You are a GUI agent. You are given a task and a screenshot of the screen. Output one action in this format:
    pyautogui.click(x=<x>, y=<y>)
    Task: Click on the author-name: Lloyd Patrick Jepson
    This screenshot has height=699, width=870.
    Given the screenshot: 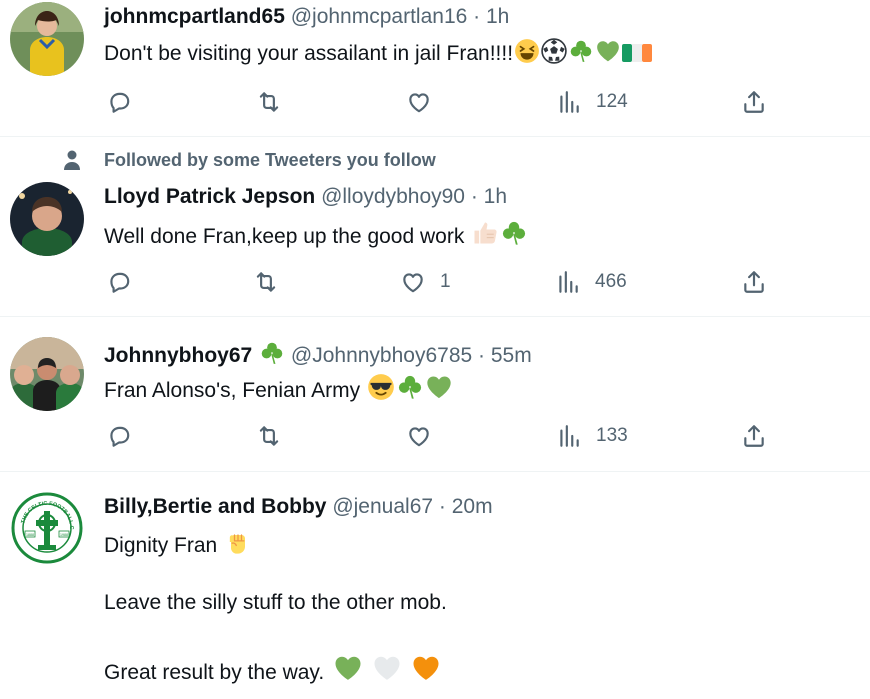 What is the action you would take?
    pyautogui.click(x=209, y=196)
    